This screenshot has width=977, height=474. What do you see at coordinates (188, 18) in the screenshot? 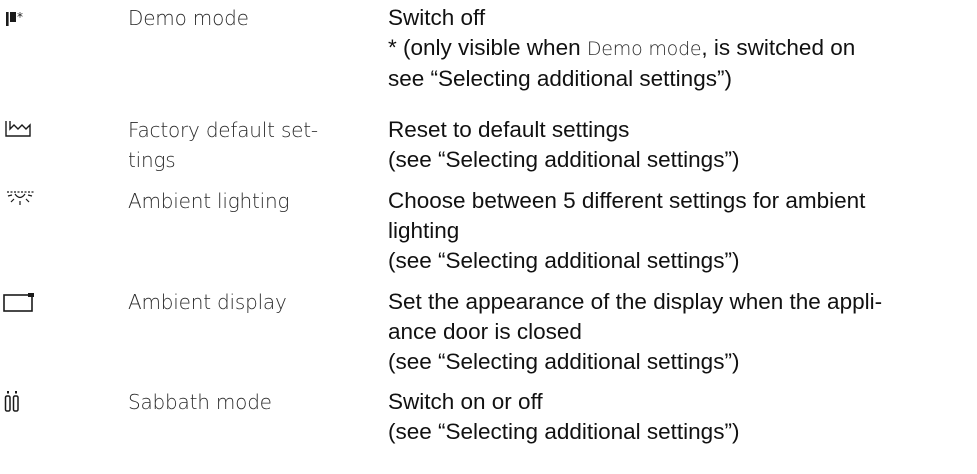
I see `setting-name-line: Demo mode` at bounding box center [188, 18].